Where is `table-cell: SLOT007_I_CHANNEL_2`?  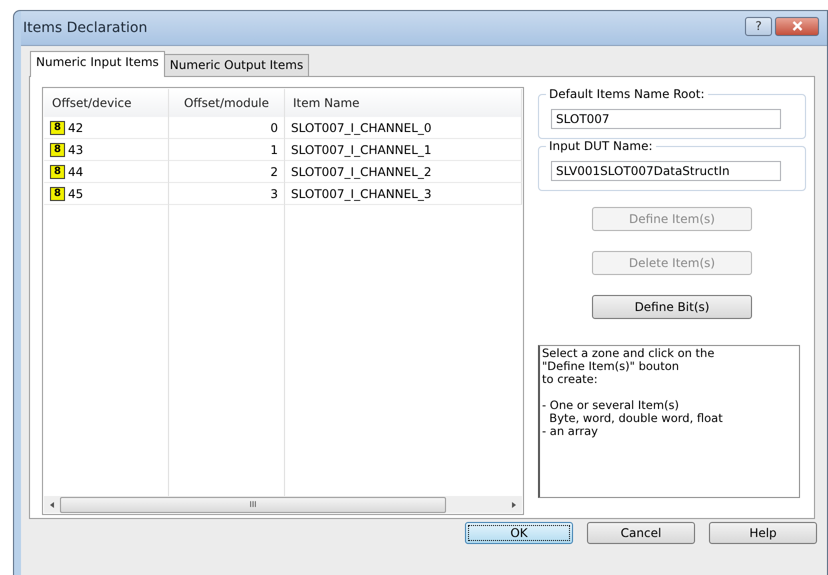
table-cell: SLOT007_I_CHANNEL_2 is located at coordinates (403, 172).